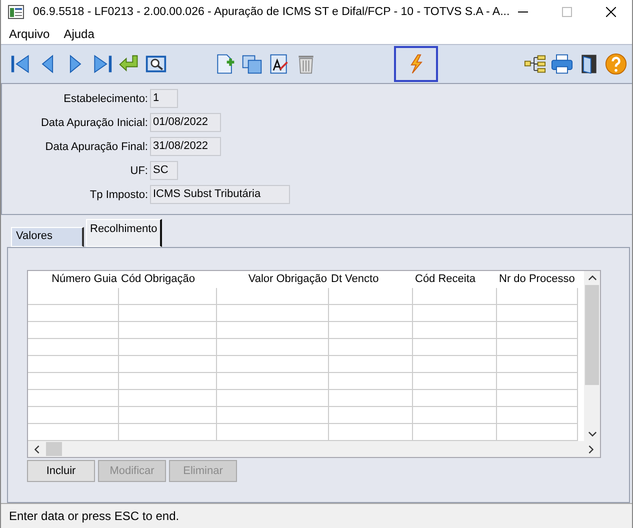  Describe the element at coordinates (316, 515) in the screenshot. I see `status-bar: Enter data or press ESC to end.` at that location.